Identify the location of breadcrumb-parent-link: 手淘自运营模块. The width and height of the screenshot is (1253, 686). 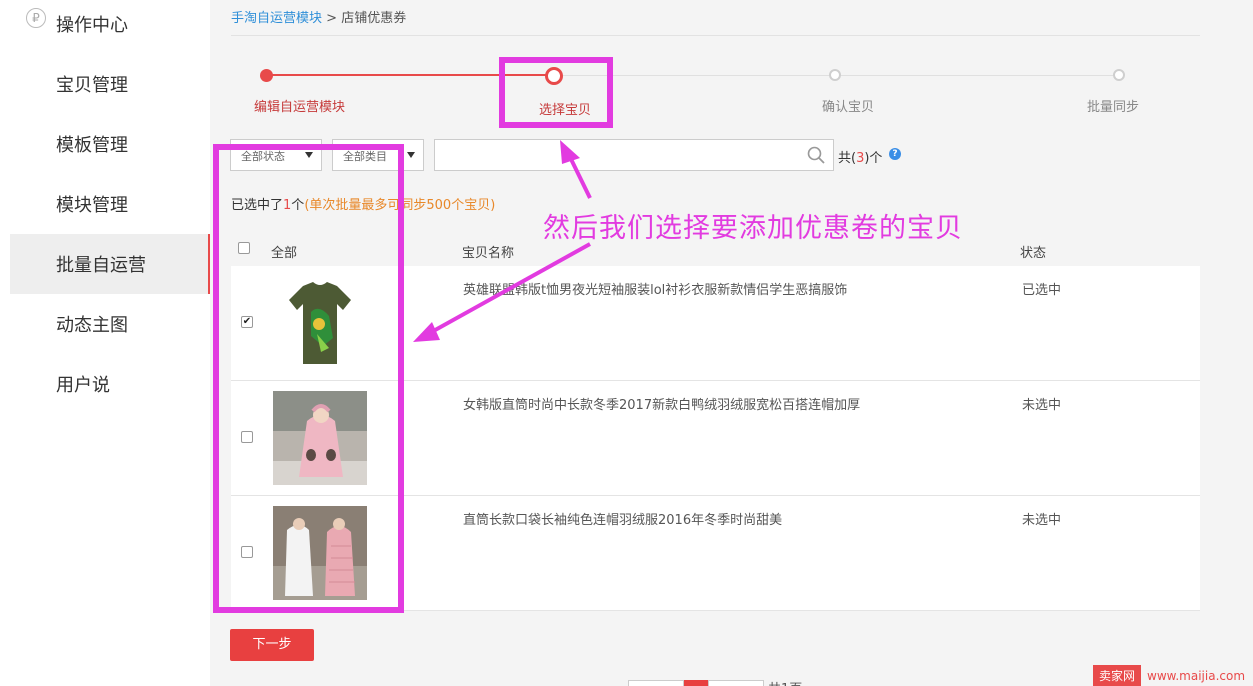
(276, 18).